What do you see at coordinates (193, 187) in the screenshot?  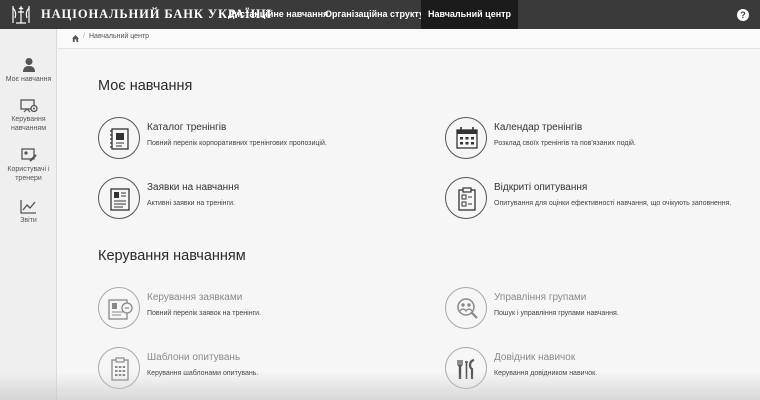 I see `card-title: Заявки на навчання` at bounding box center [193, 187].